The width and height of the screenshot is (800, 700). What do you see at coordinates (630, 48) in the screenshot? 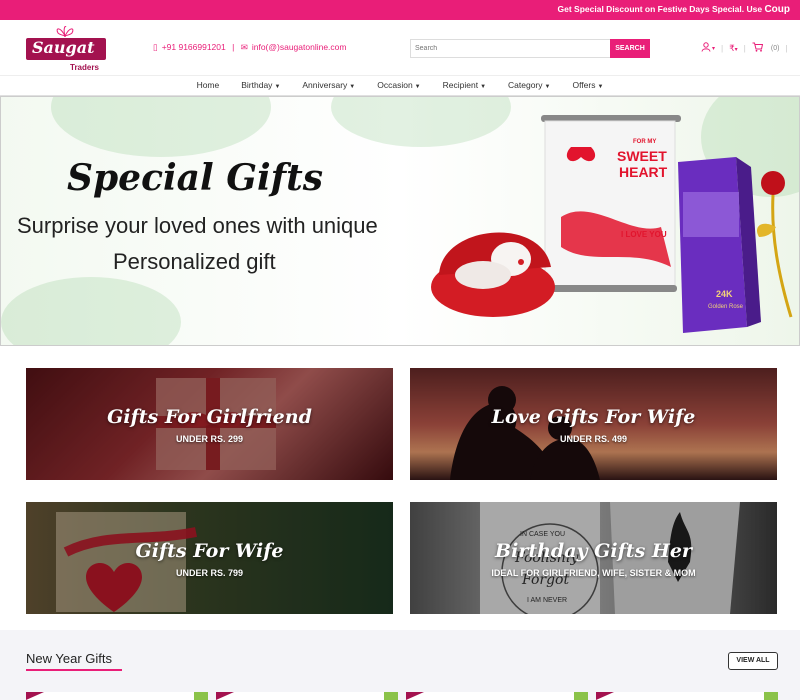
I see `search-button: SEARCH` at bounding box center [630, 48].